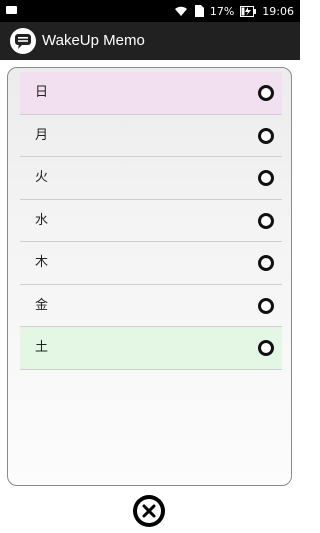 This screenshot has height=533, width=320. Describe the element at coordinates (42, 92) in the screenshot. I see `day-label: 日` at that location.